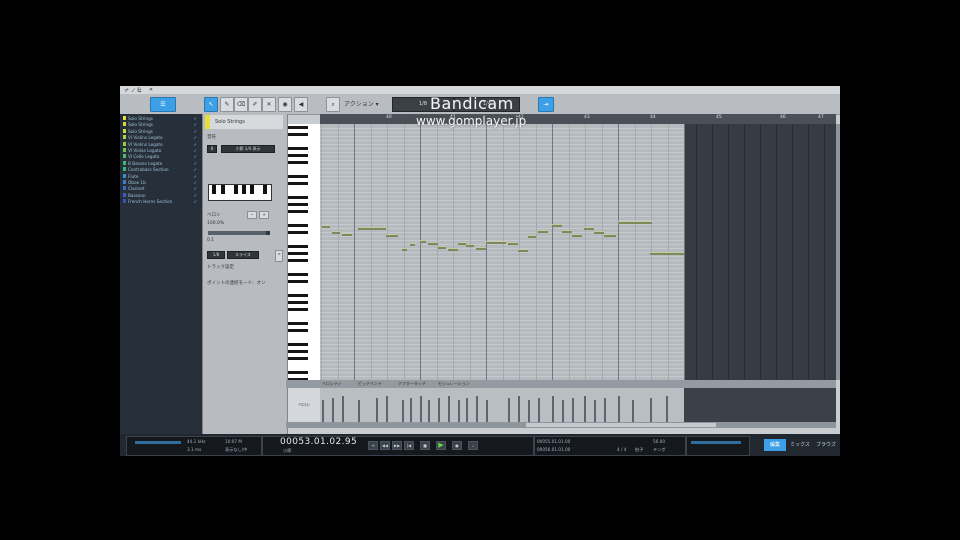 The height and width of the screenshot is (540, 960). Describe the element at coordinates (240, 192) in the screenshot. I see `mini-keyboard` at that location.